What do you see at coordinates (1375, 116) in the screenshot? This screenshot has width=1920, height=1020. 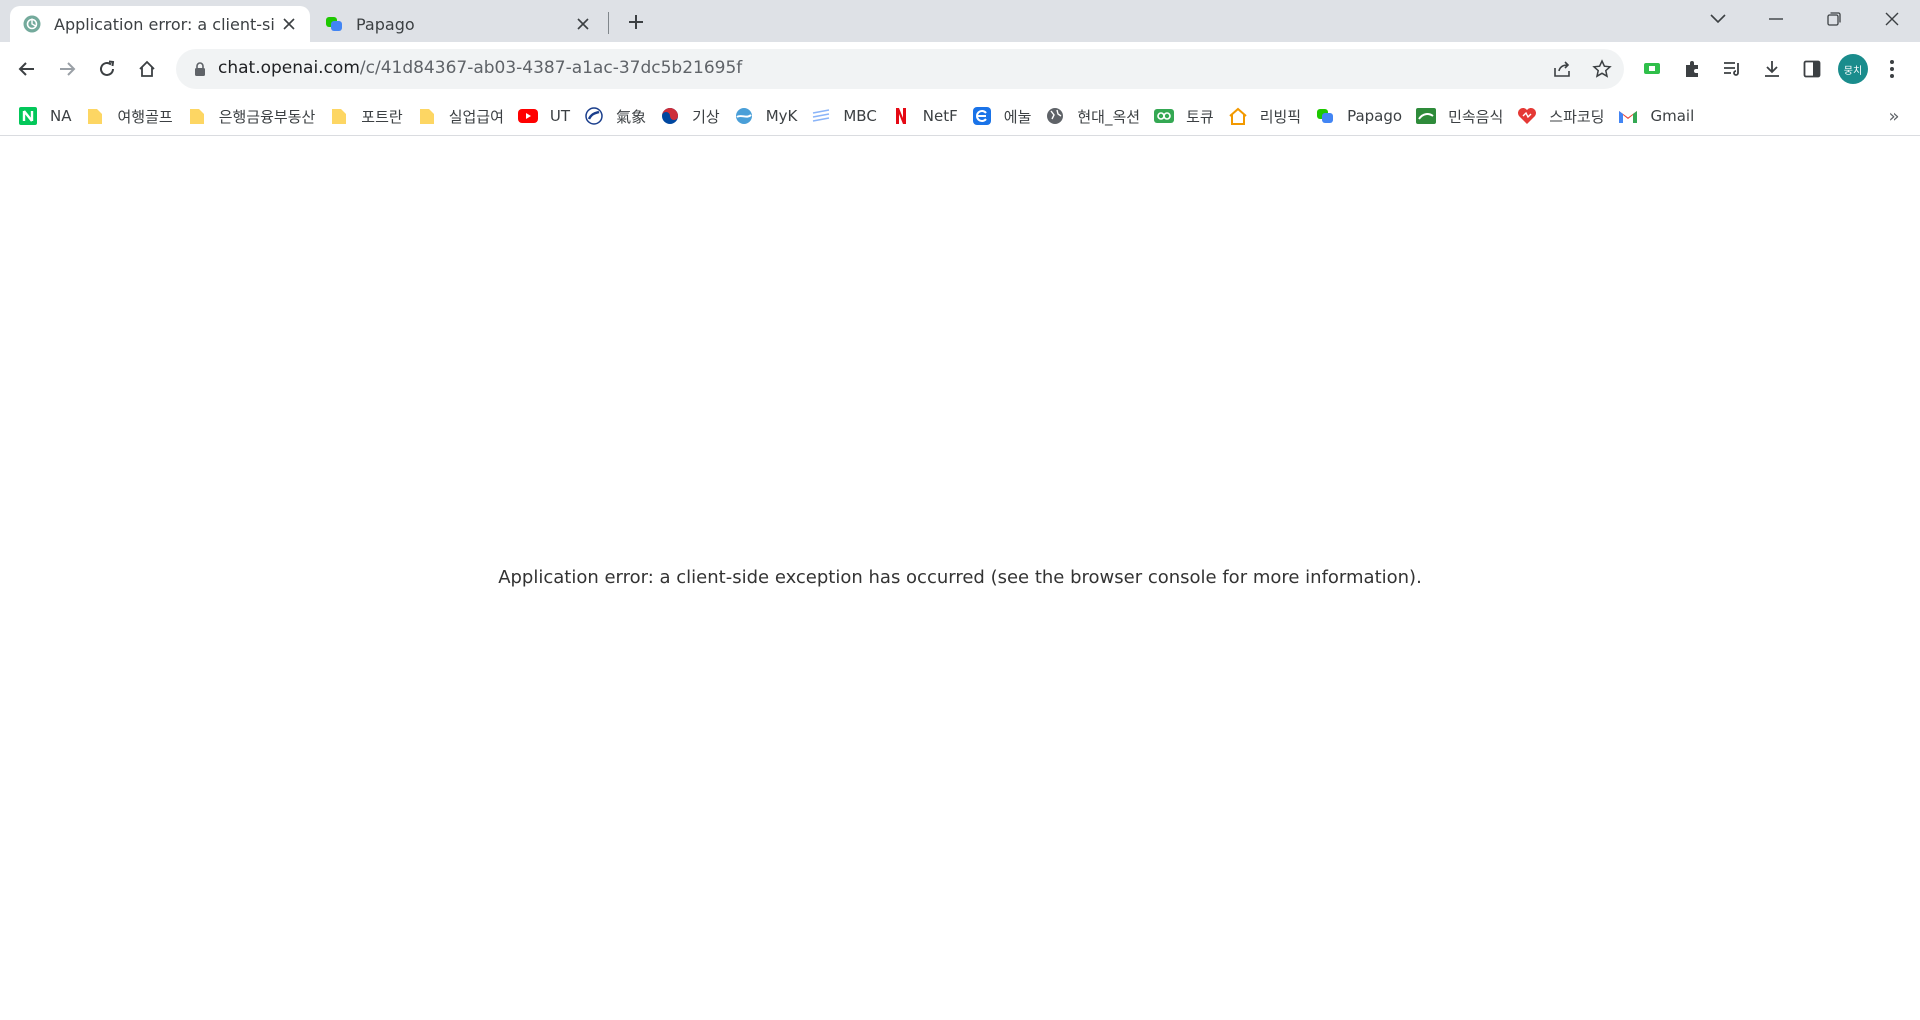 I see `bookmark-label: Papago` at bounding box center [1375, 116].